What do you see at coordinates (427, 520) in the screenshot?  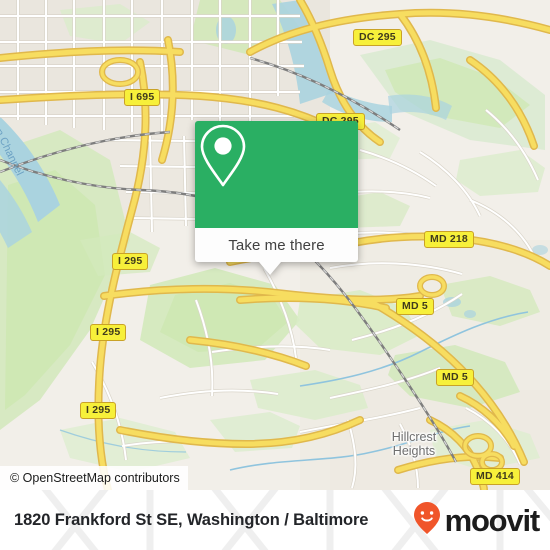 I see `moovit-smiley-pin-icon` at bounding box center [427, 520].